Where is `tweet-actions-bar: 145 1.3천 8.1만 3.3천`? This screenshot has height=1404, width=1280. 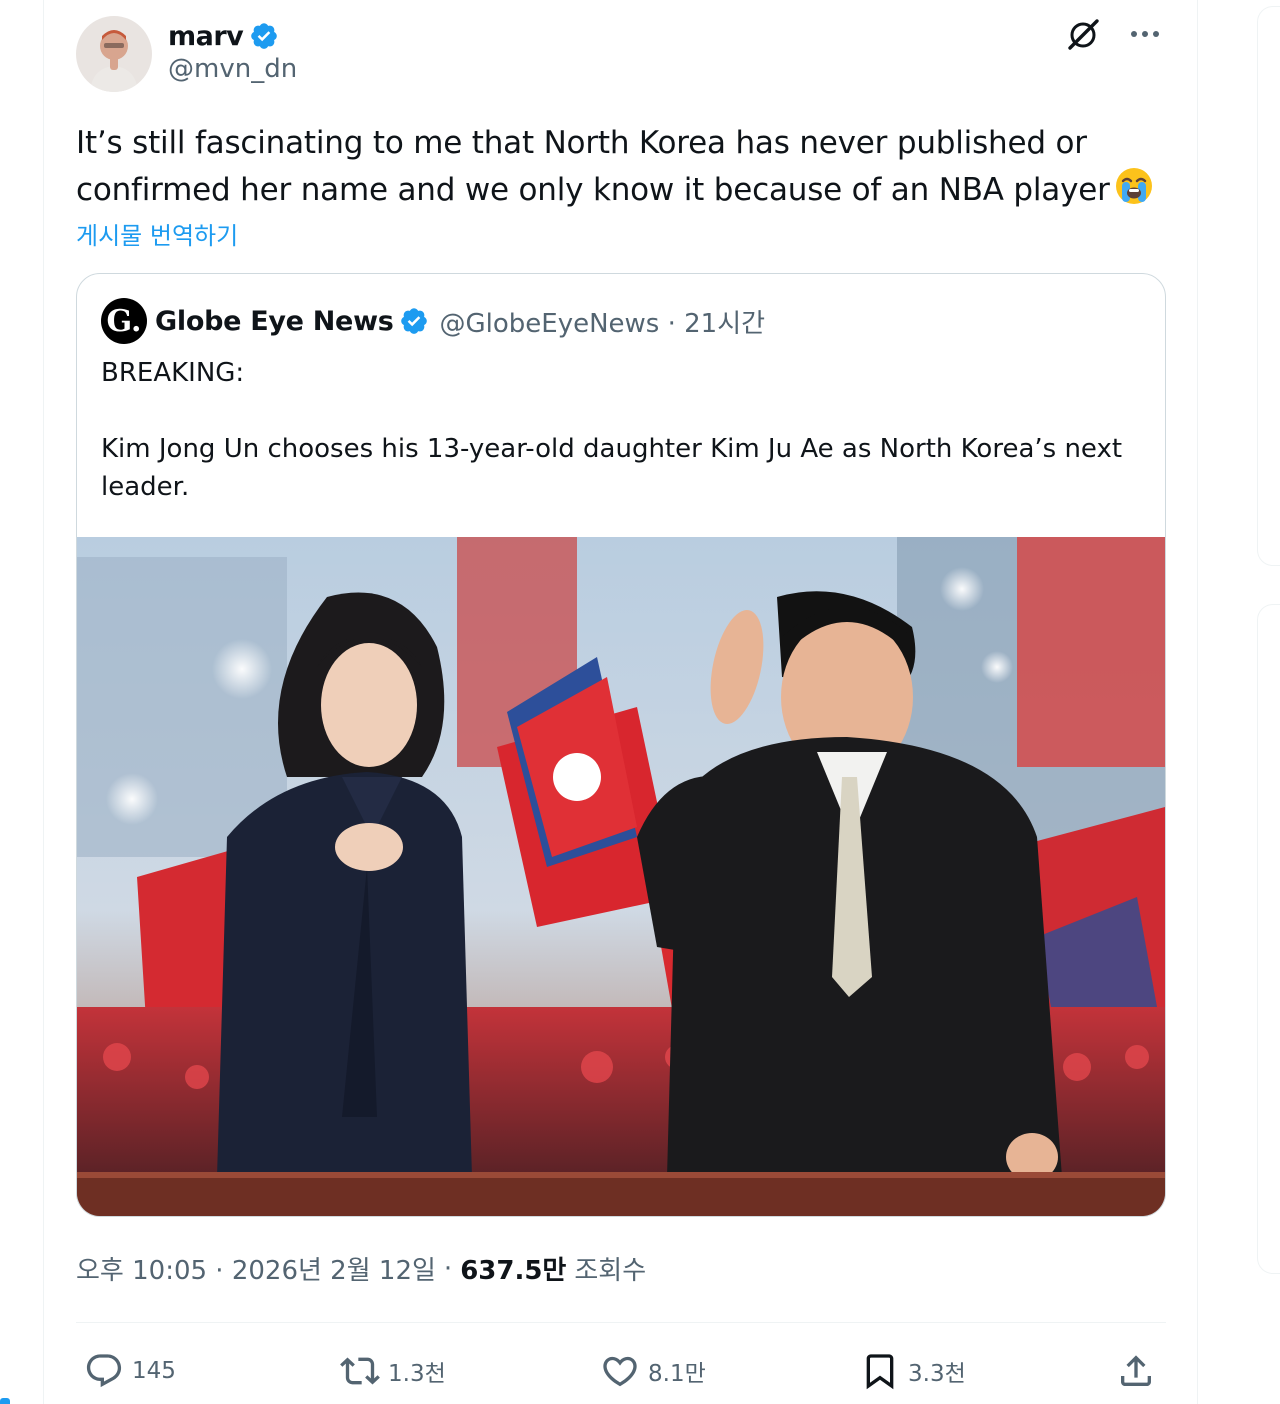 tweet-actions-bar: 145 1.3천 8.1만 3.3천 is located at coordinates (621, 1371).